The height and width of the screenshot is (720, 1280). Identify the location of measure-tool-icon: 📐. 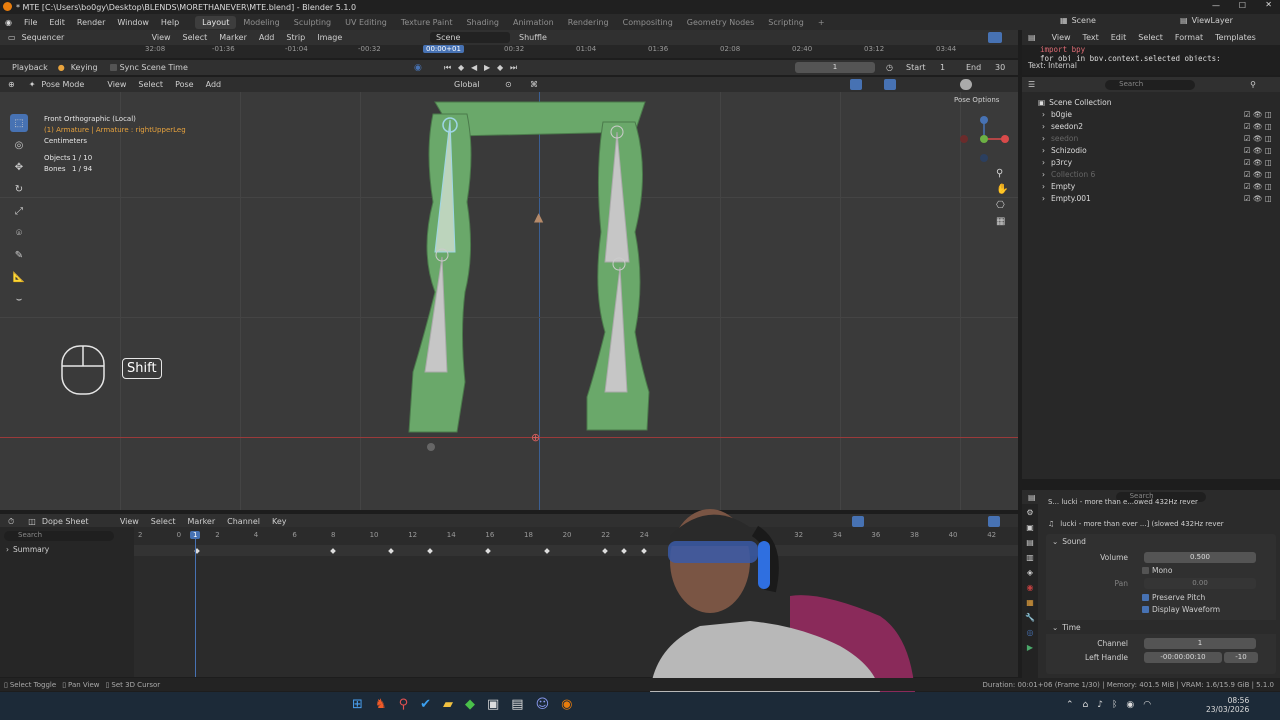
(19, 277).